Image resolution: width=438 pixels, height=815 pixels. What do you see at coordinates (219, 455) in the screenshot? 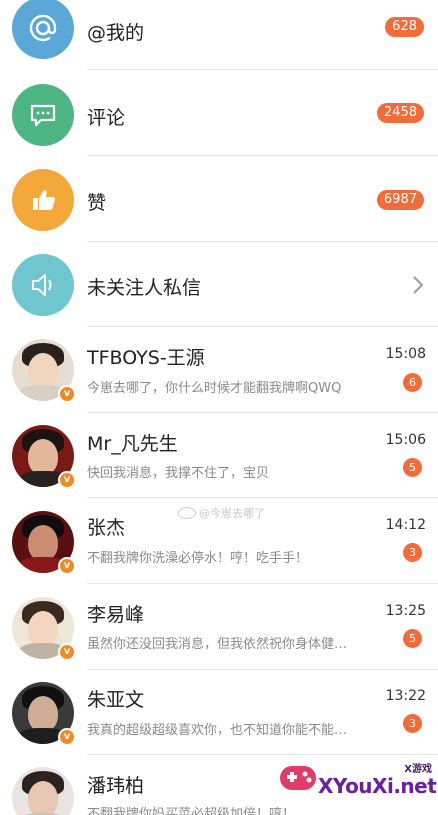
I see `conversation-row: v Mr_凡先生 15:06 快回我消息，我撑不住了，宝贝 5` at bounding box center [219, 455].